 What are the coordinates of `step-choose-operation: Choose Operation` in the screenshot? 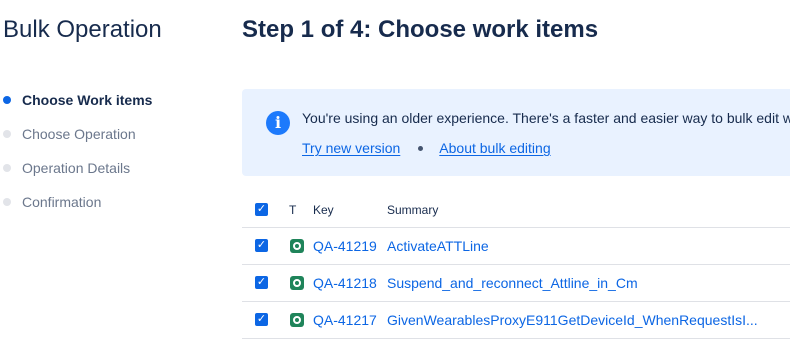 It's located at (76, 139).